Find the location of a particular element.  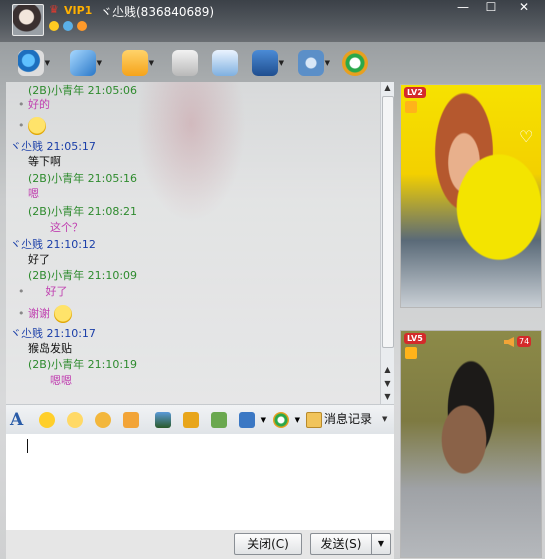

avatar is located at coordinates (28, 20).